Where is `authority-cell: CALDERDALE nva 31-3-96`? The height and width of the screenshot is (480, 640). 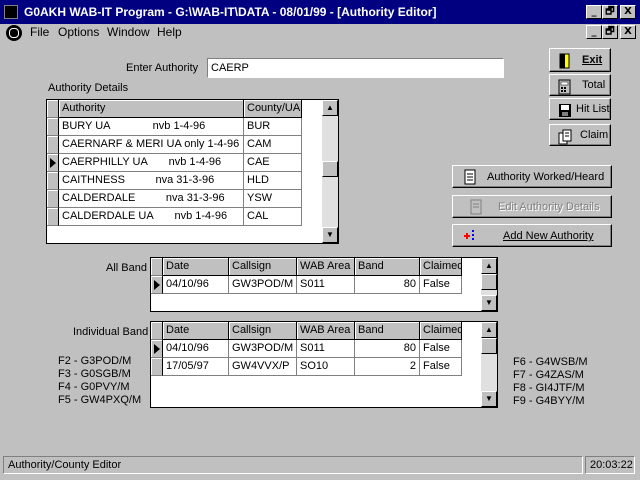 authority-cell: CALDERDALE nva 31-3-96 is located at coordinates (151, 199).